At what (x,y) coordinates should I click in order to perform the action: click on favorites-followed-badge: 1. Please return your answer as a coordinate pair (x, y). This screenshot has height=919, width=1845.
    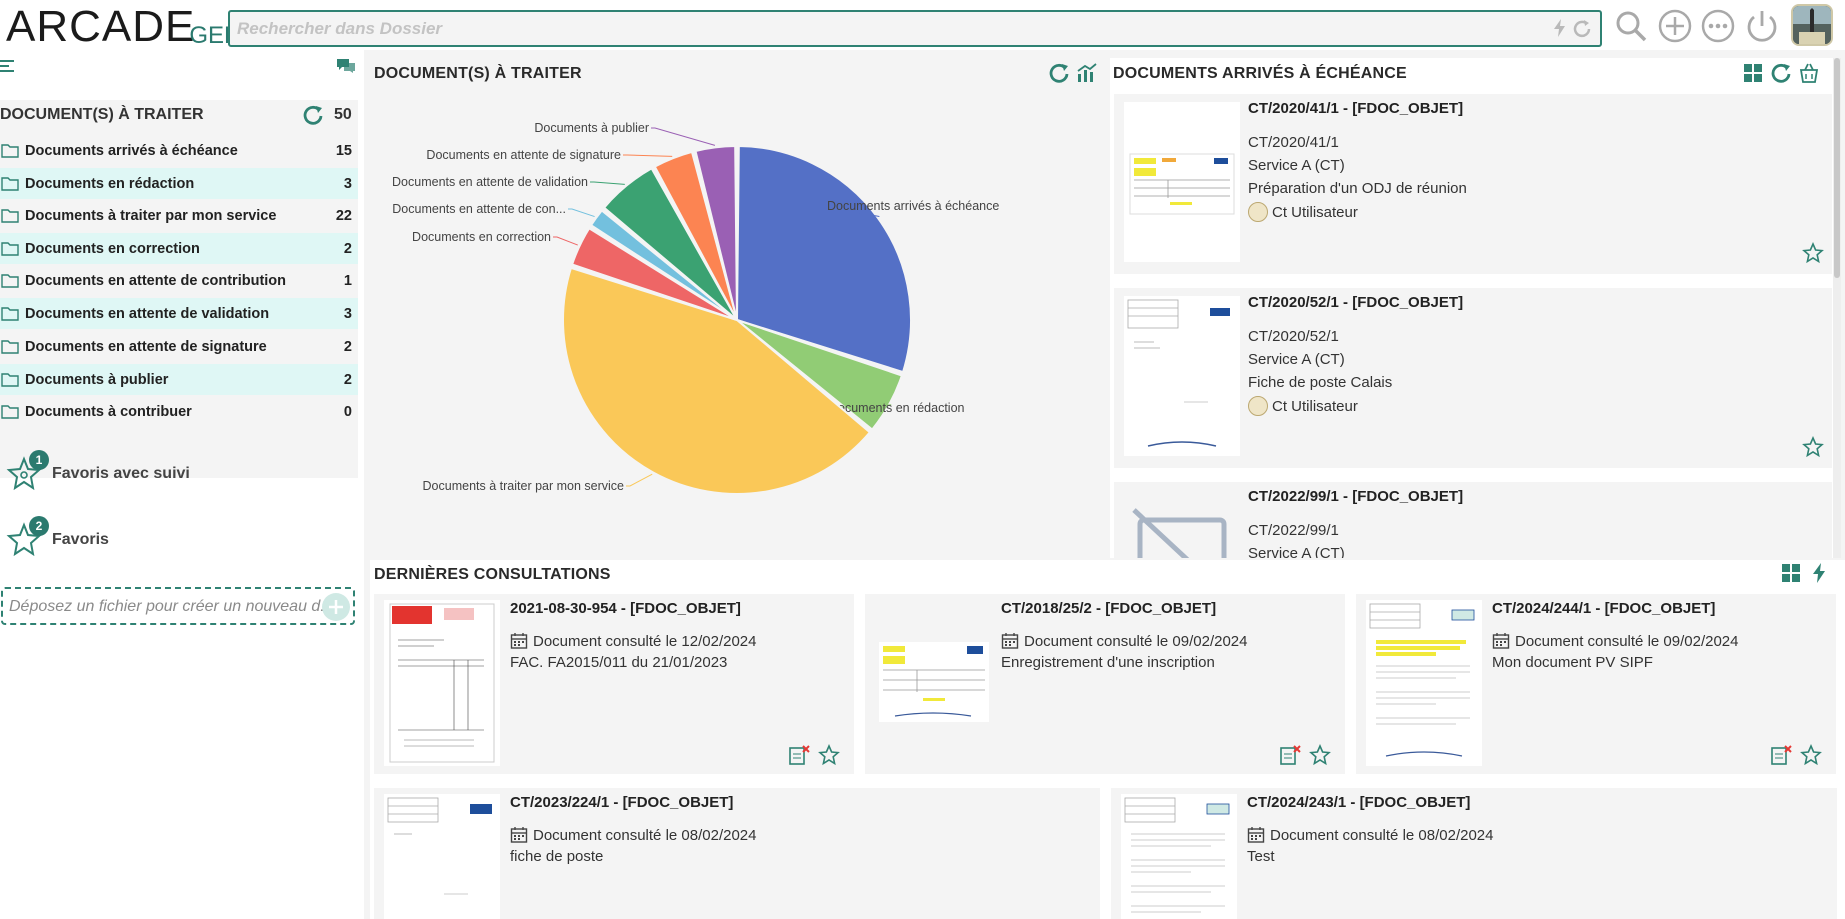
    Looking at the image, I should click on (39, 460).